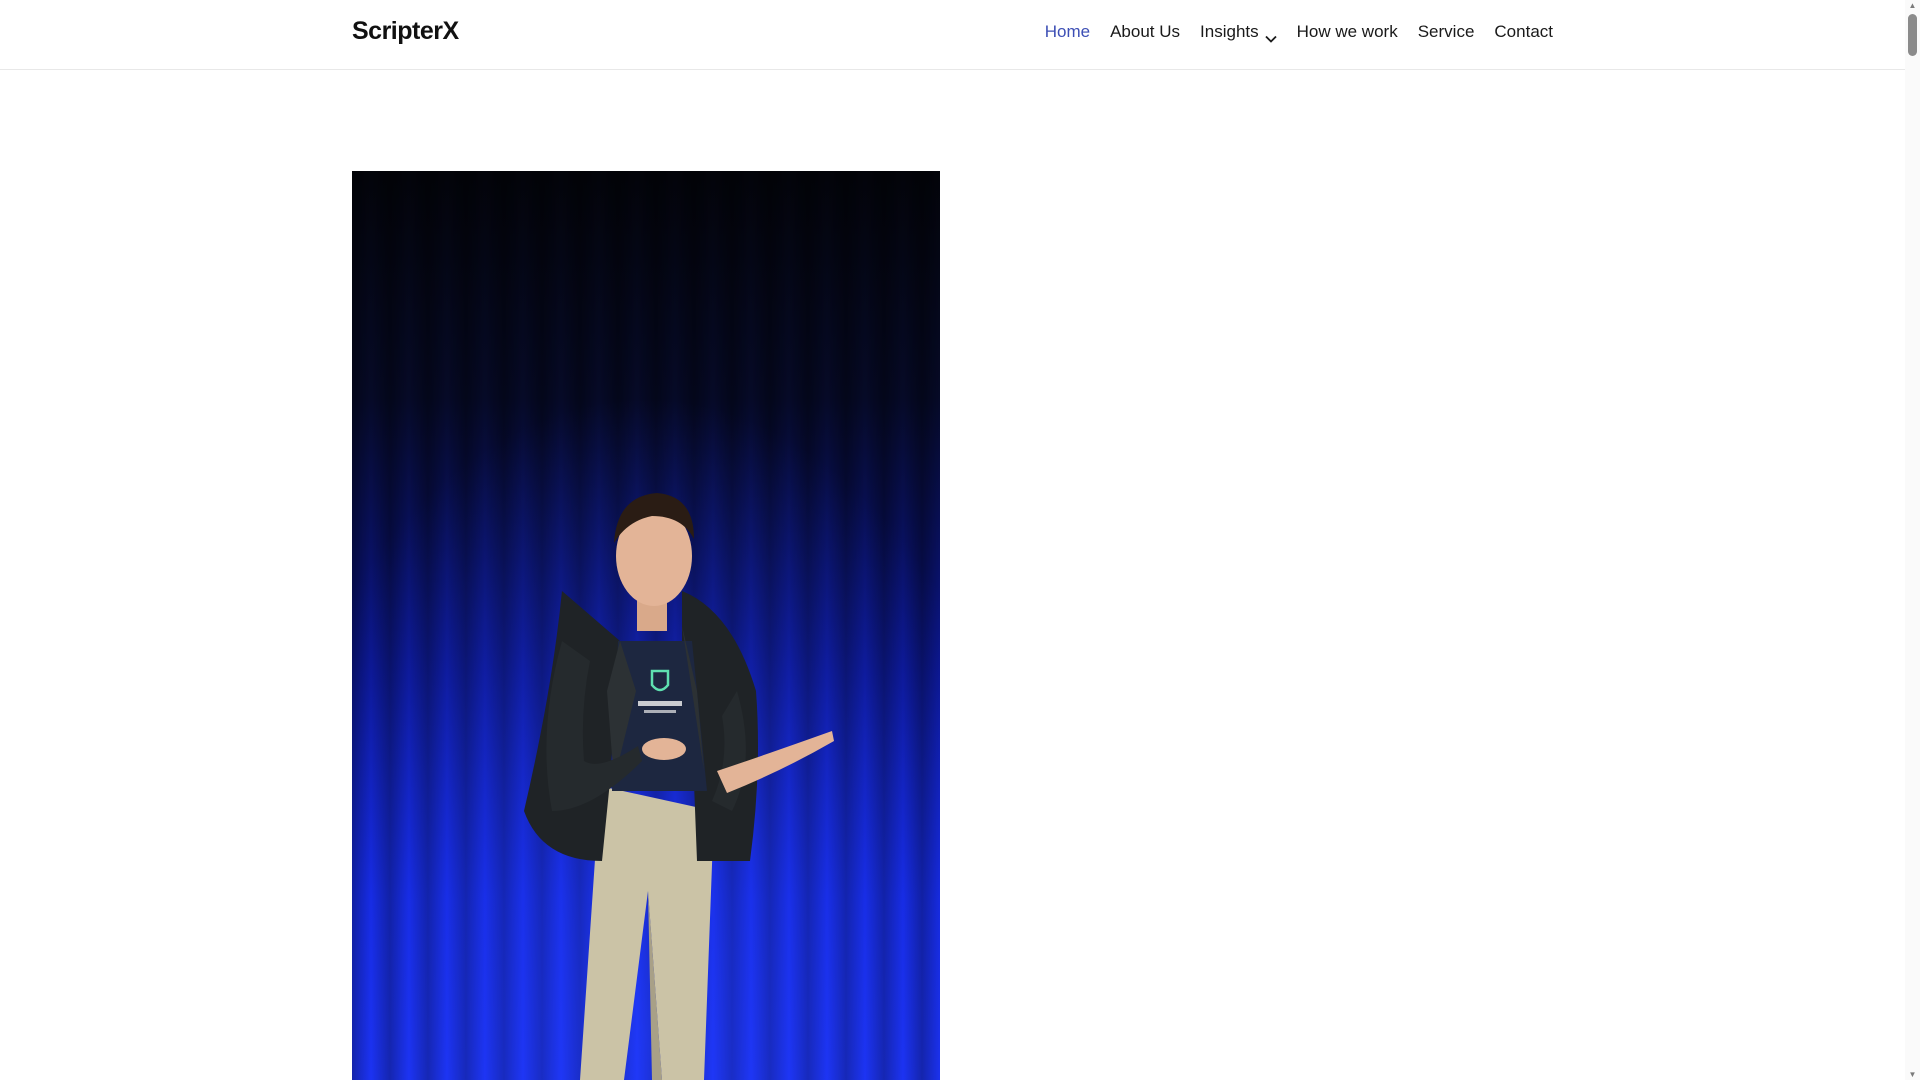  I want to click on nav-item-home: Home, so click(1067, 32).